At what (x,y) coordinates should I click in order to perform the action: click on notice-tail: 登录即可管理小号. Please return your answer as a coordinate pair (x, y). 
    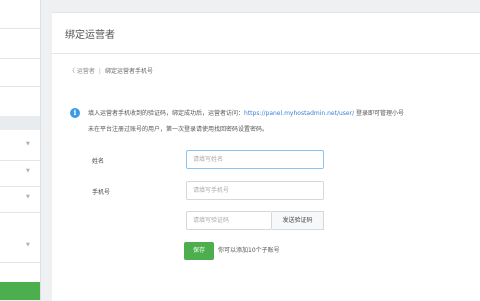
    Looking at the image, I should click on (379, 113).